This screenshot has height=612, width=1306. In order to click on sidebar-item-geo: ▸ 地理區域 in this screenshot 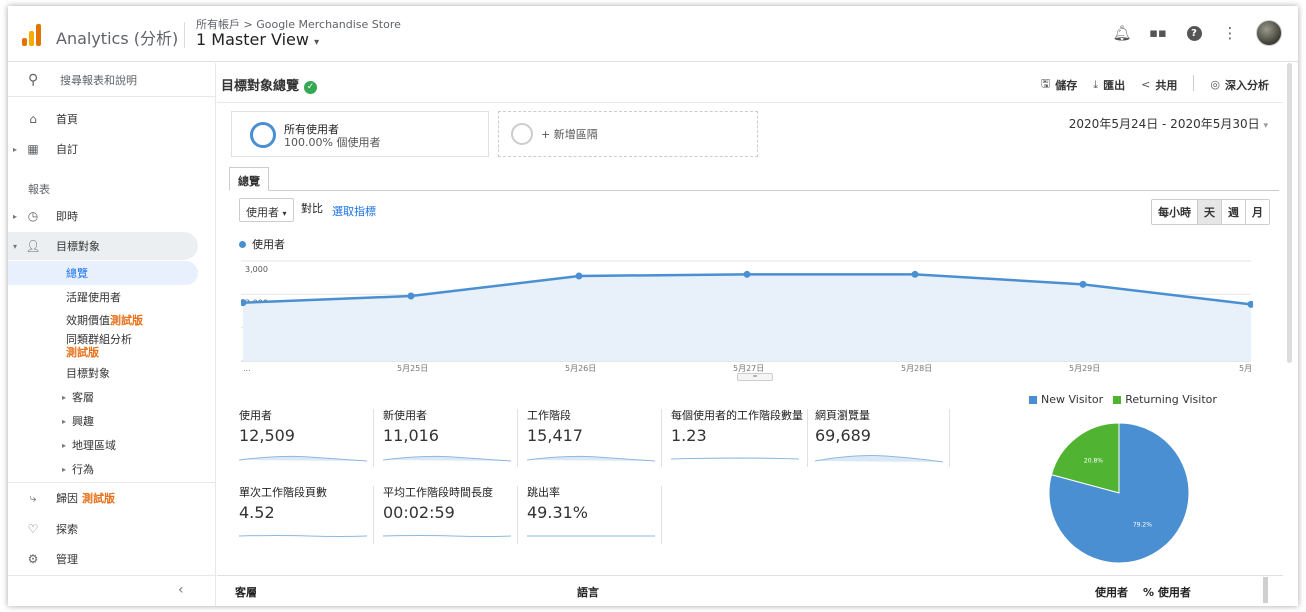, I will do `click(62, 445)`.